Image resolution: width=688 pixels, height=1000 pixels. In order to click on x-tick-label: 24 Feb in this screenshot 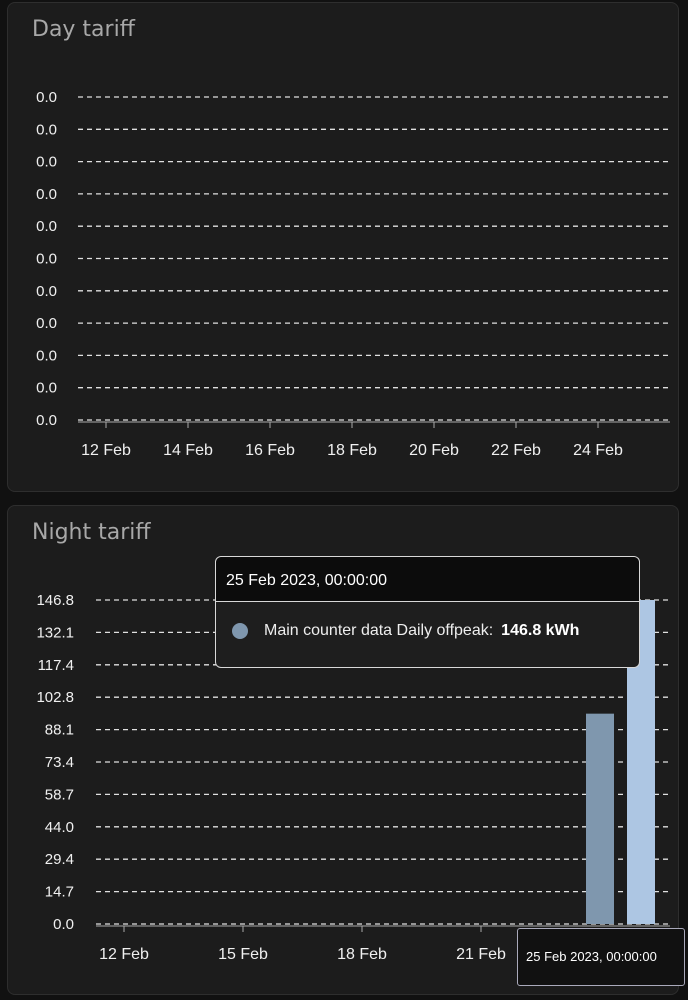, I will do `click(598, 450)`.